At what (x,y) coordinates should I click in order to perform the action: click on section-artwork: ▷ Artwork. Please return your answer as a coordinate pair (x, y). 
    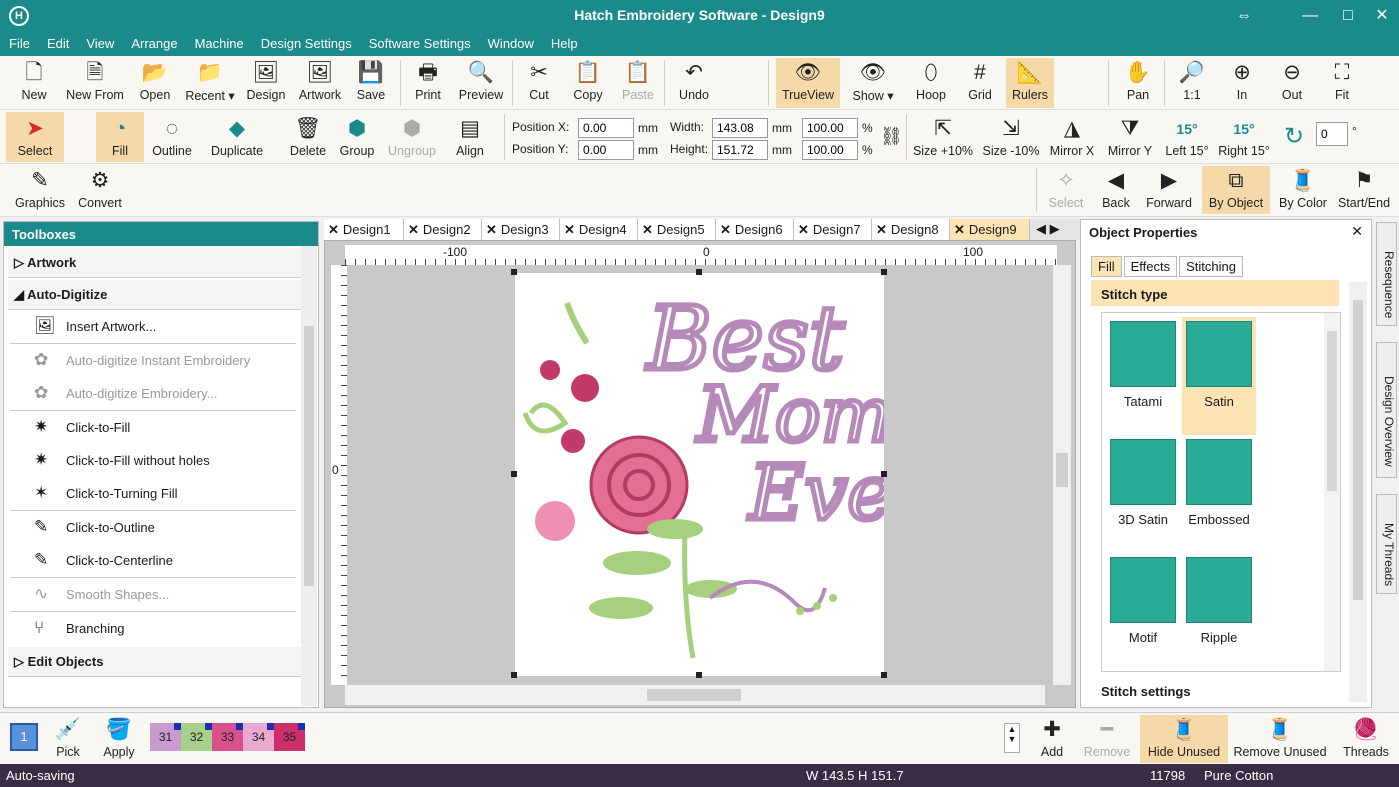
    Looking at the image, I should click on (161, 263).